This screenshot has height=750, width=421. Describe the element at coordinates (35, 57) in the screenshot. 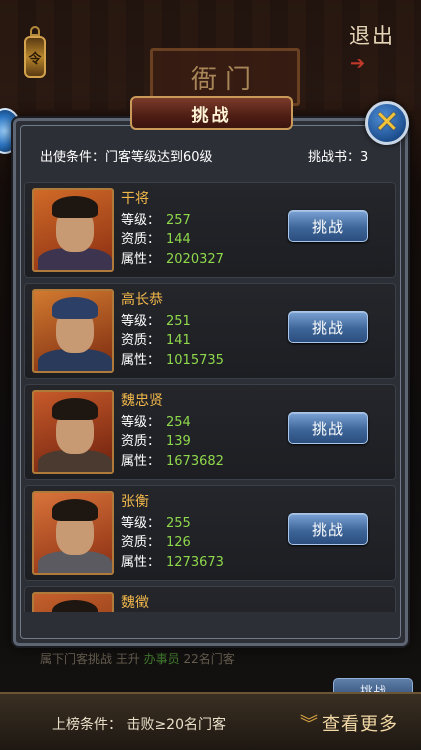

I see `lantern-glyph: 令` at that location.